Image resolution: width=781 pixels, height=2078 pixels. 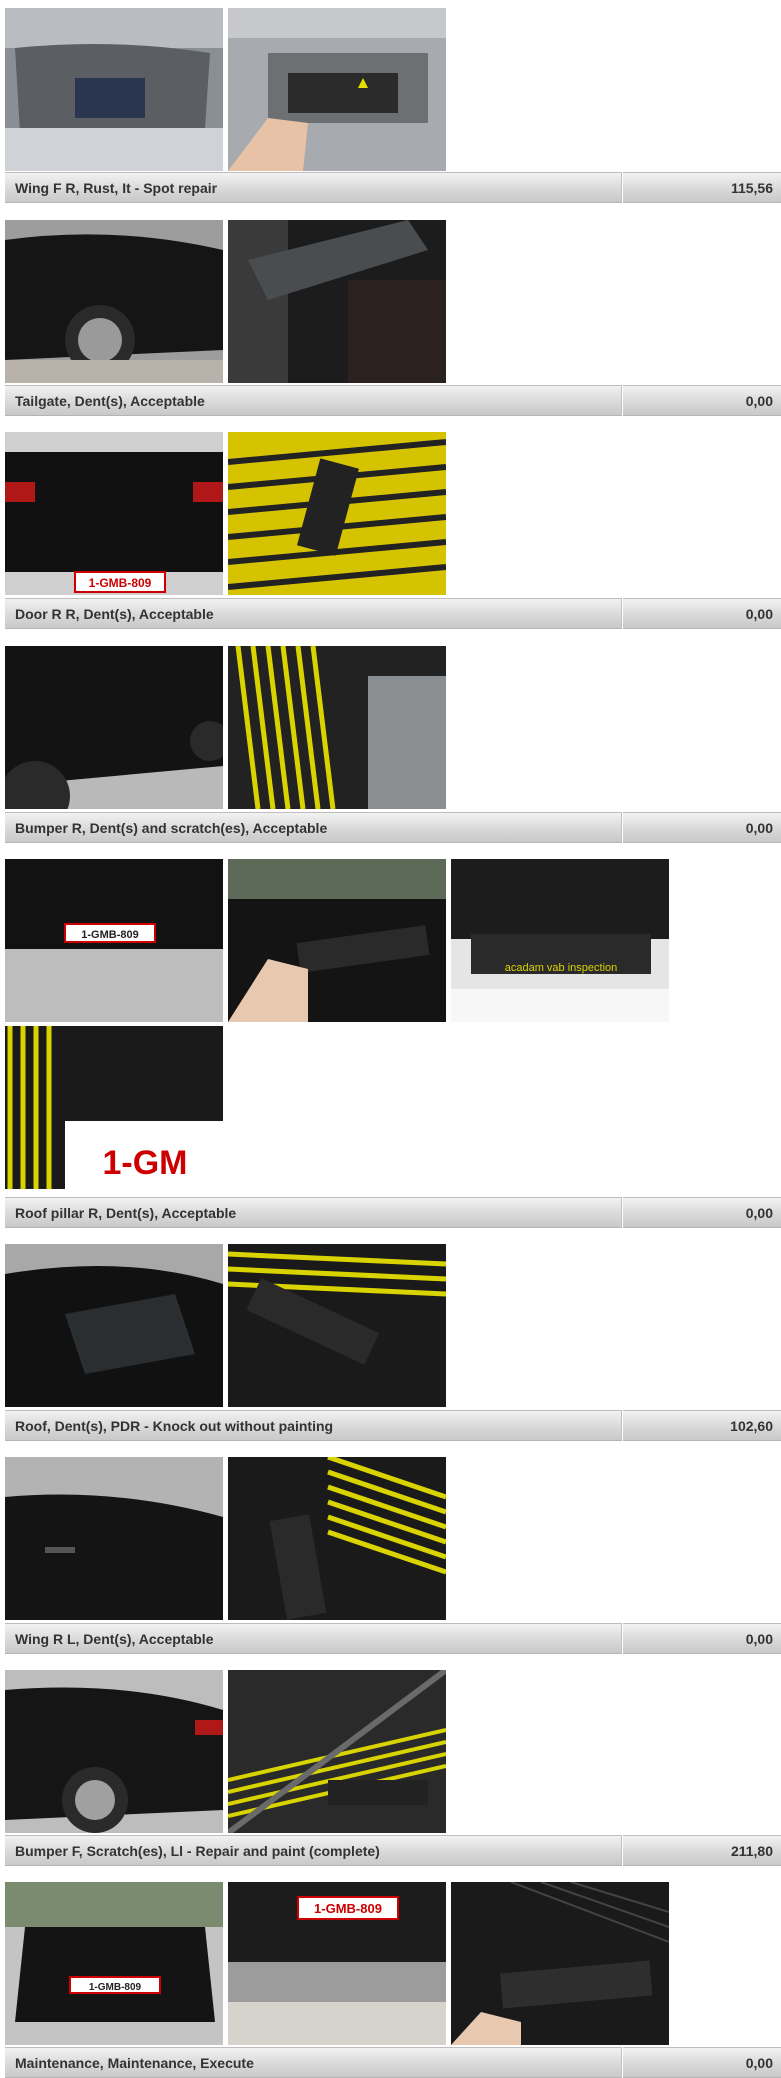 I want to click on damage-description: Door R R, Dent(s), Acceptable, so click(x=114, y=613).